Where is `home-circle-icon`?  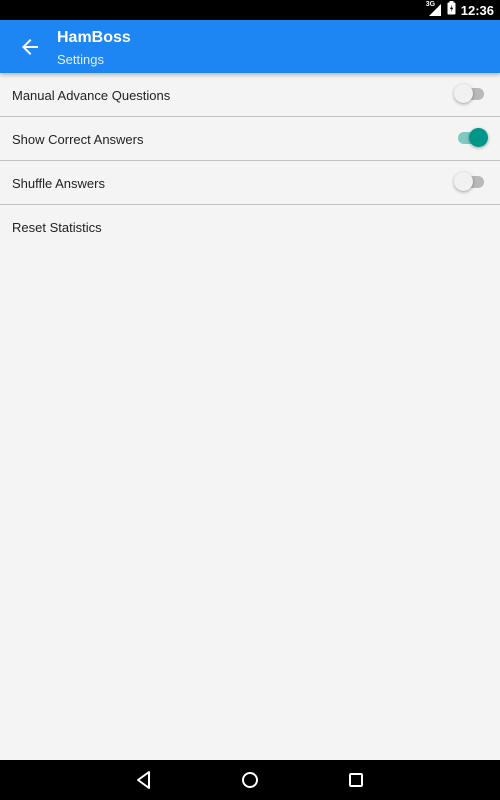 home-circle-icon is located at coordinates (250, 780).